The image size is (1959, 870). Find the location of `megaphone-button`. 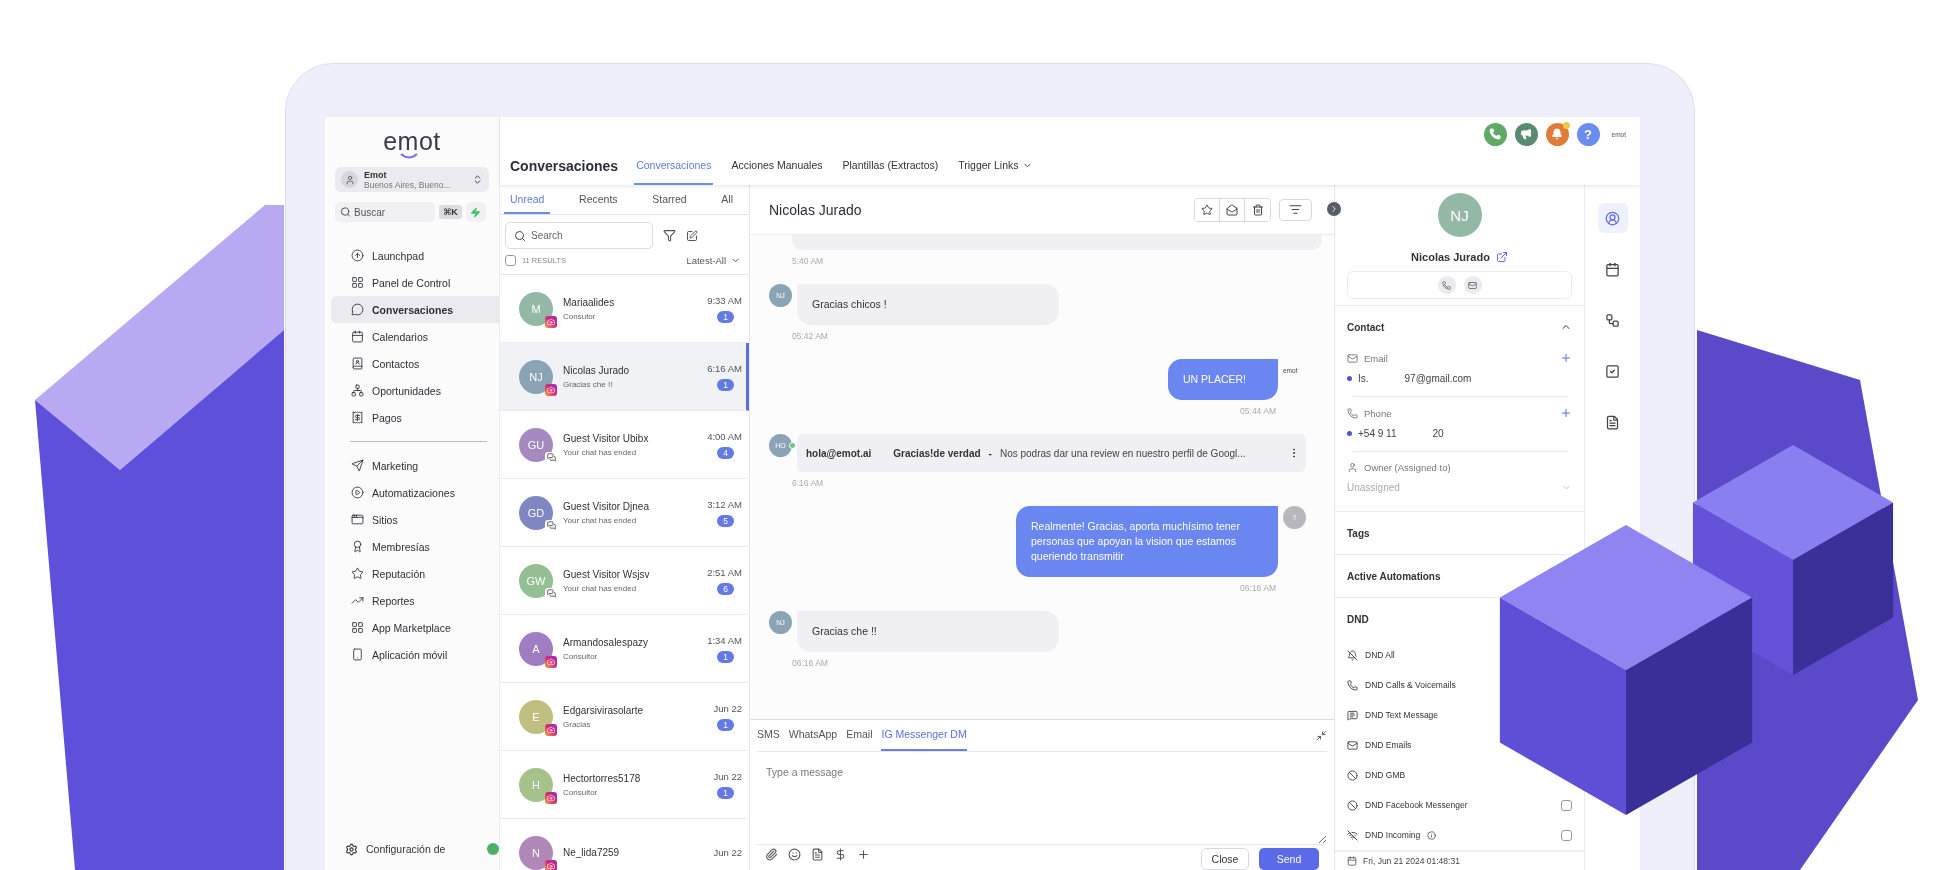

megaphone-button is located at coordinates (1526, 134).